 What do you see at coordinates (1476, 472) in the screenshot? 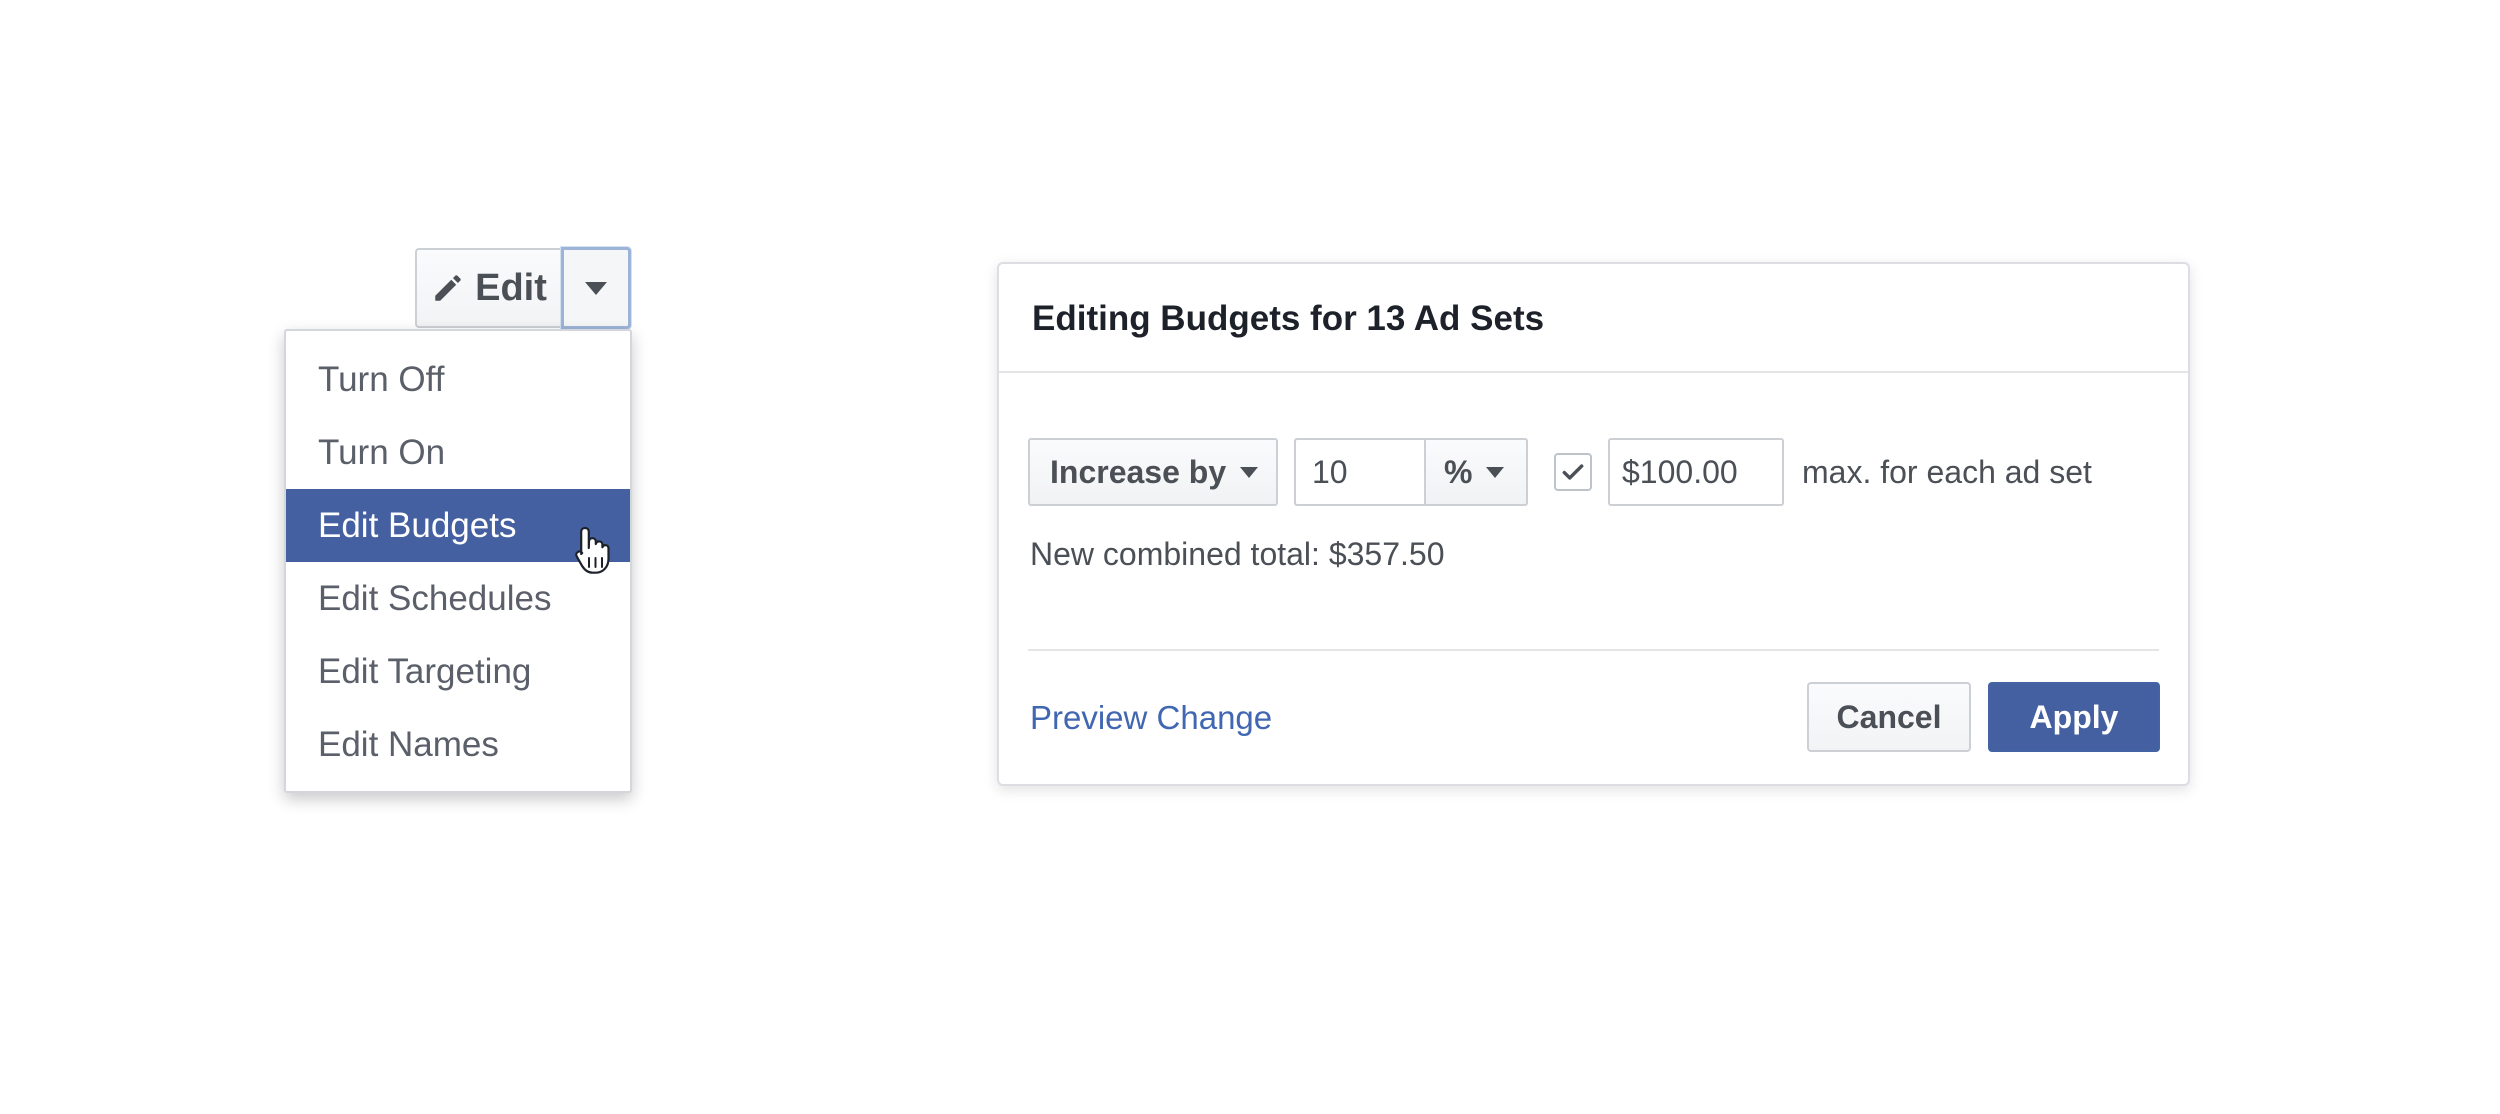
I see `unit-dropdown: %` at bounding box center [1476, 472].